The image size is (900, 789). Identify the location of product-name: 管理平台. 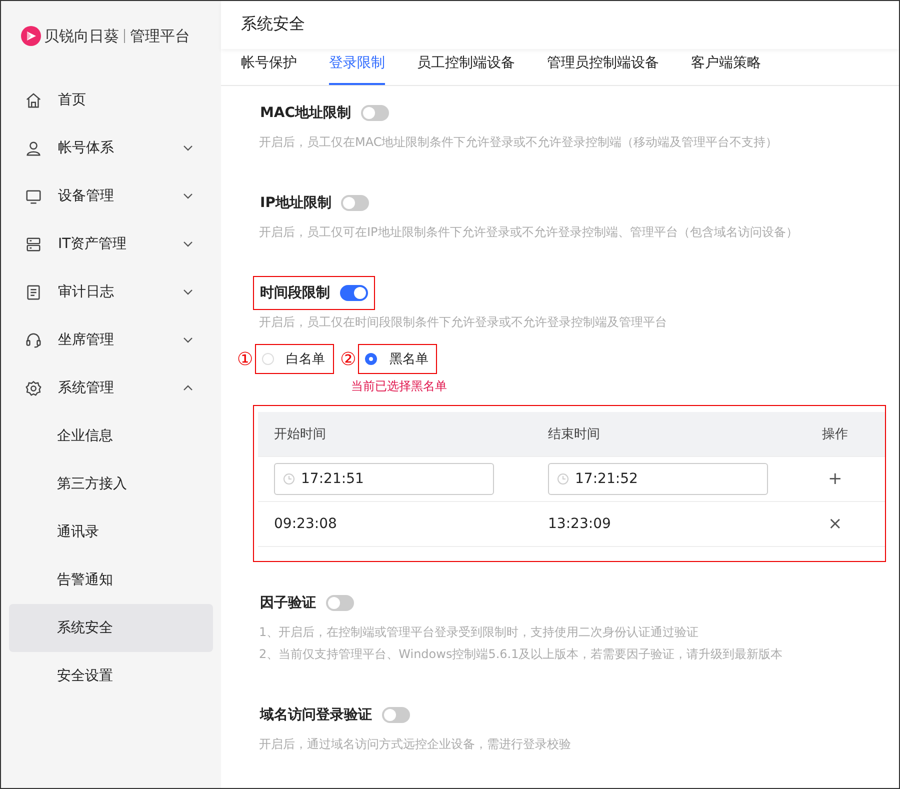
(160, 36).